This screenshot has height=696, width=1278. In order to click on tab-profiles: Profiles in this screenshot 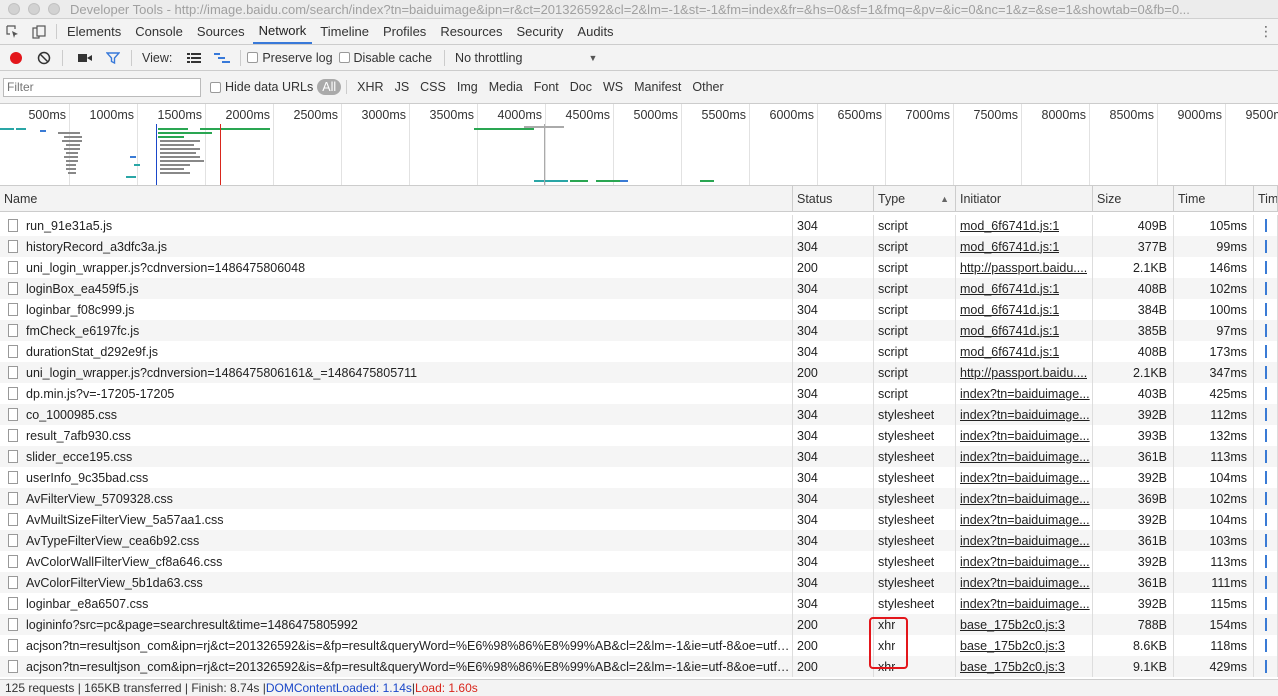, I will do `click(404, 31)`.